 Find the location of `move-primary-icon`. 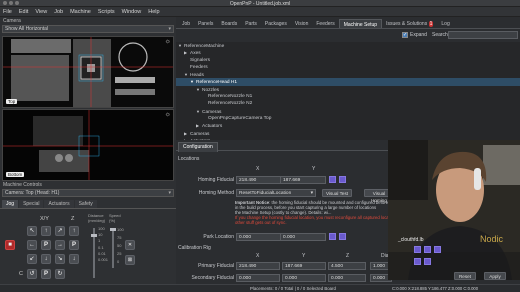

move-primary-icon is located at coordinates (427, 249).